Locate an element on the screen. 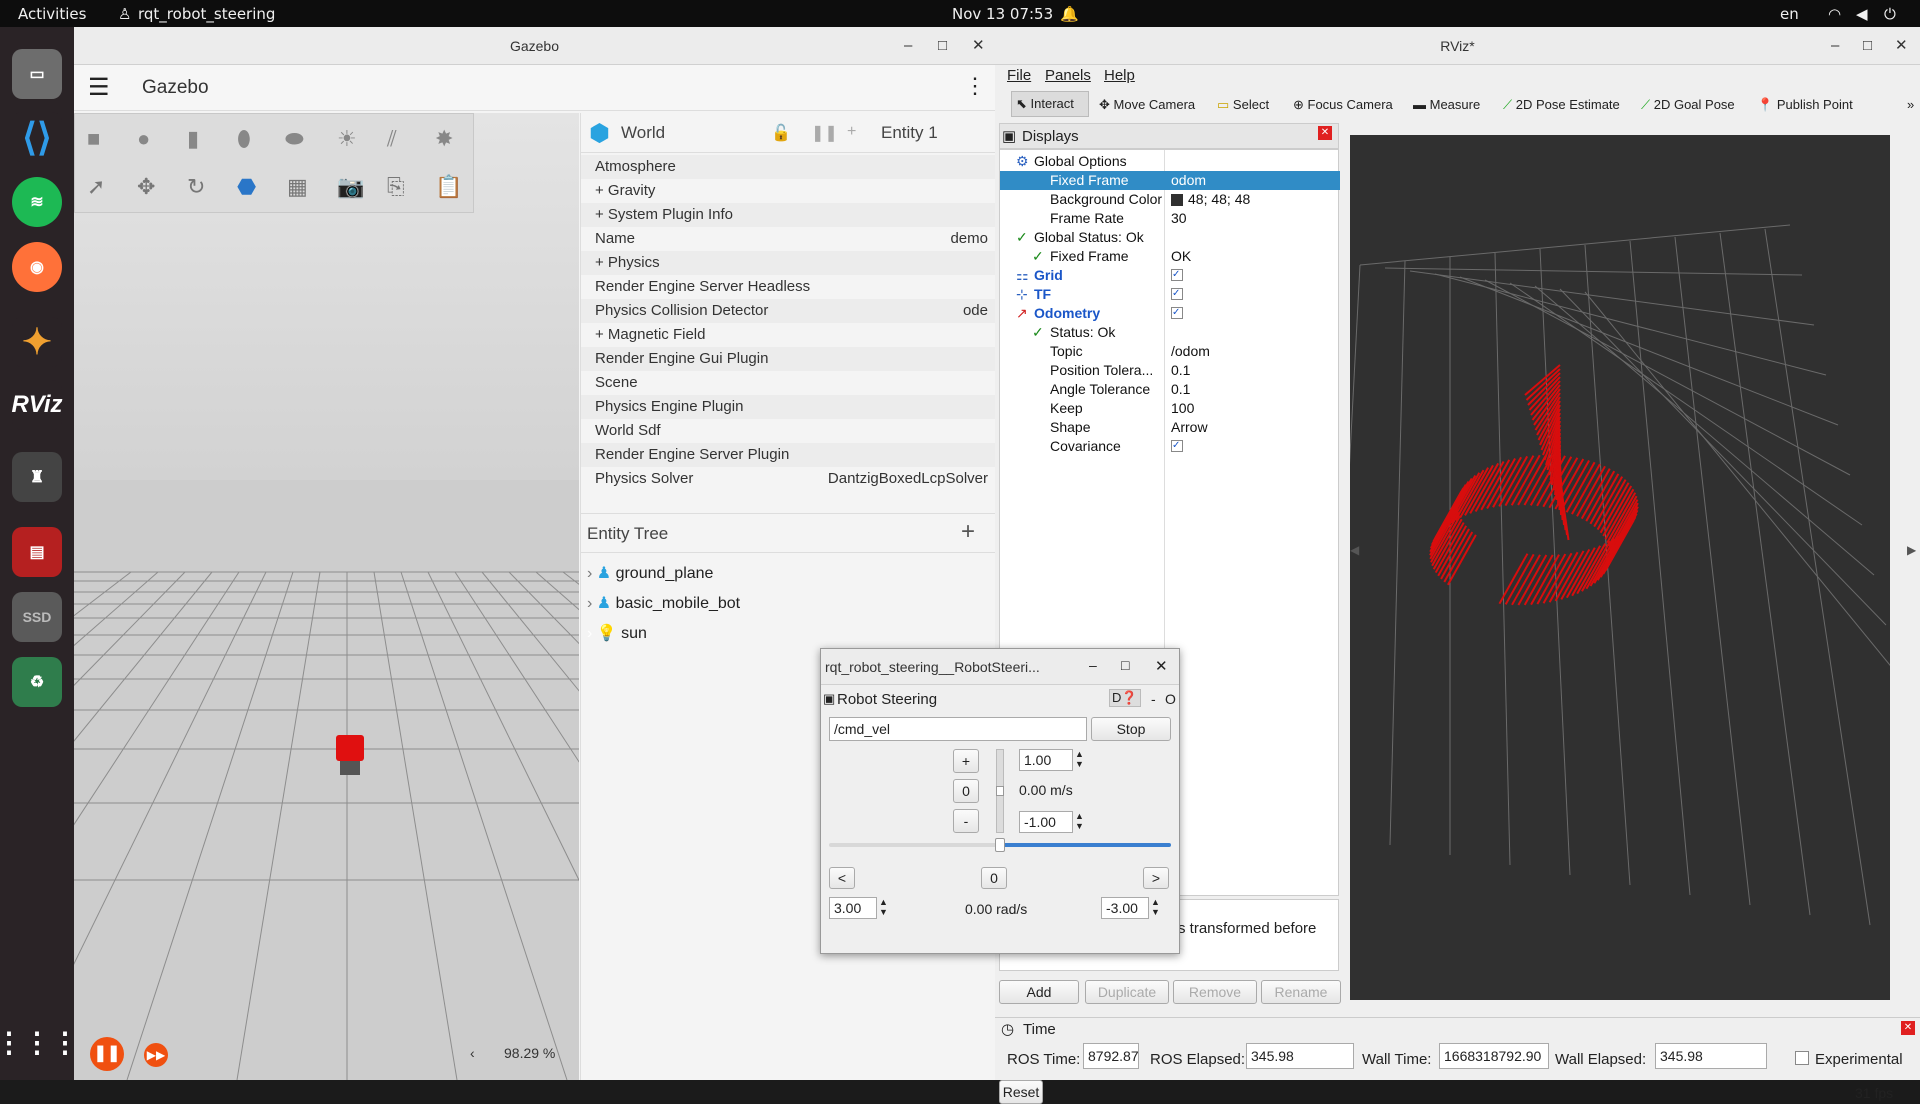 The height and width of the screenshot is (1104, 1920). world-property-row: + Magnetic Field is located at coordinates (788, 335).